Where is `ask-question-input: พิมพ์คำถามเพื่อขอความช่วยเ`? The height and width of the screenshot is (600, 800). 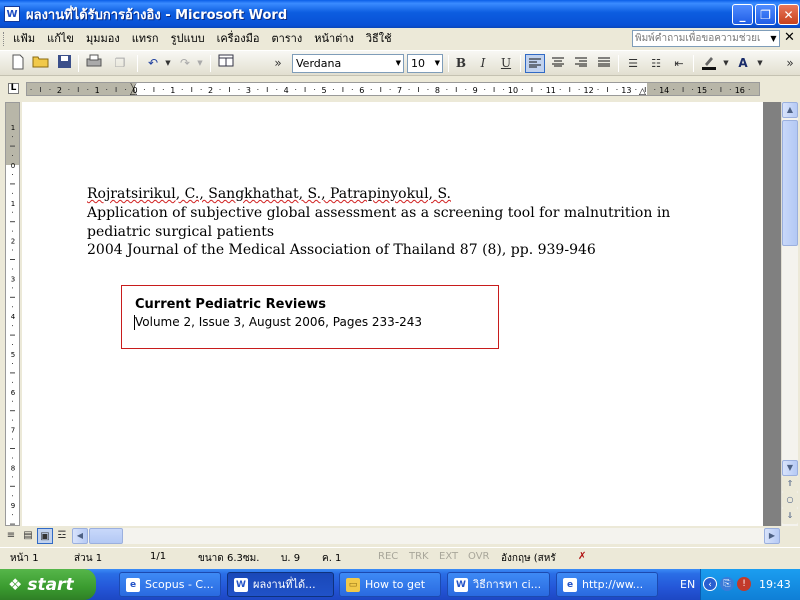 ask-question-input: พิมพ์คำถามเพื่อขอความช่วยเ is located at coordinates (706, 38).